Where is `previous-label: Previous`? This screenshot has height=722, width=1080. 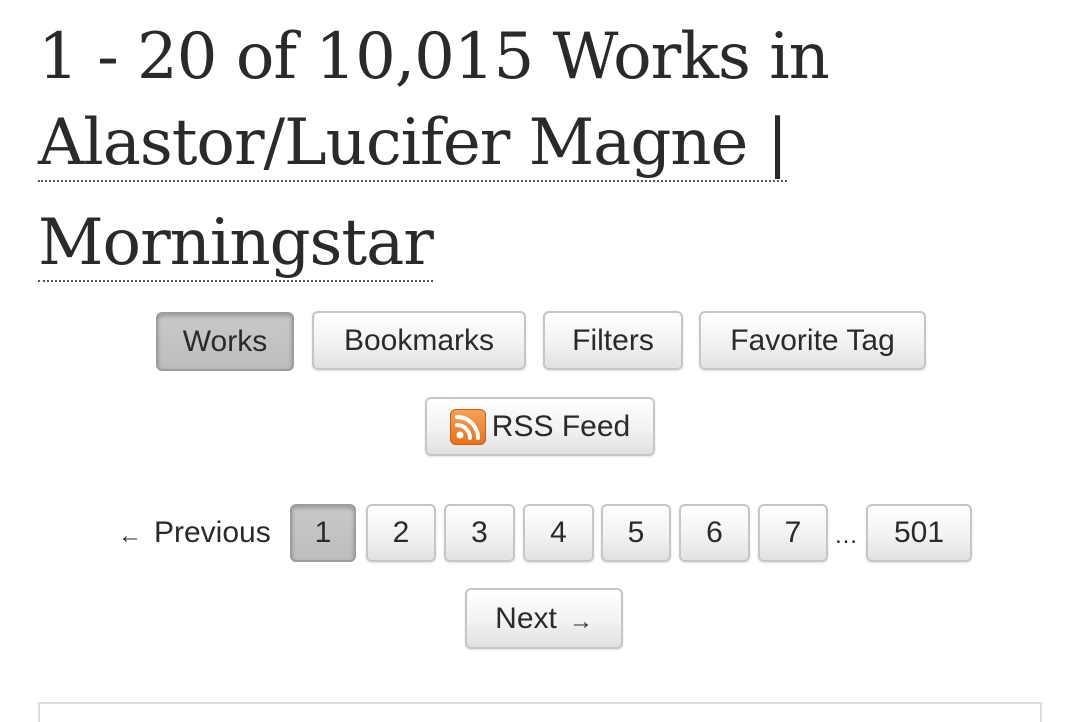 previous-label: Previous is located at coordinates (212, 532).